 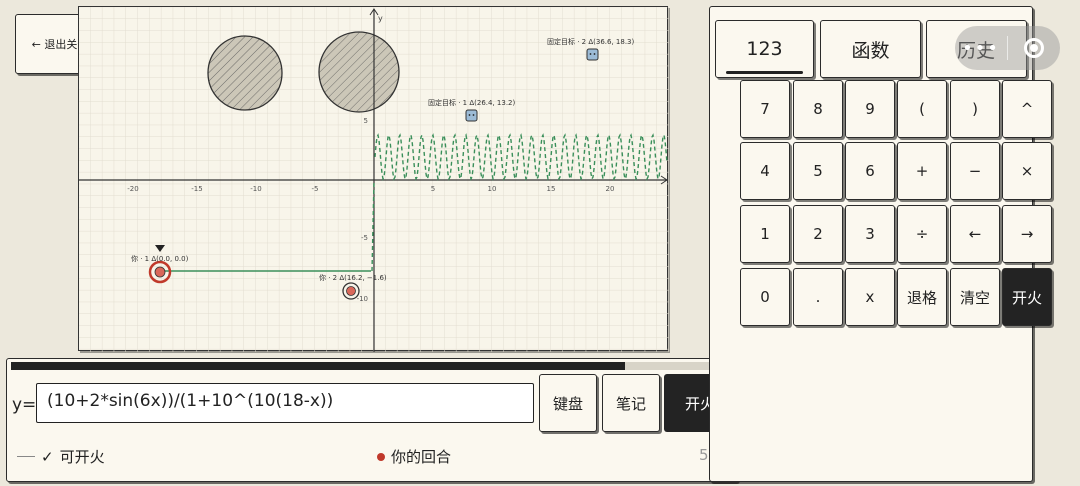 I want to click on key-0-3: (, so click(x=922, y=109).